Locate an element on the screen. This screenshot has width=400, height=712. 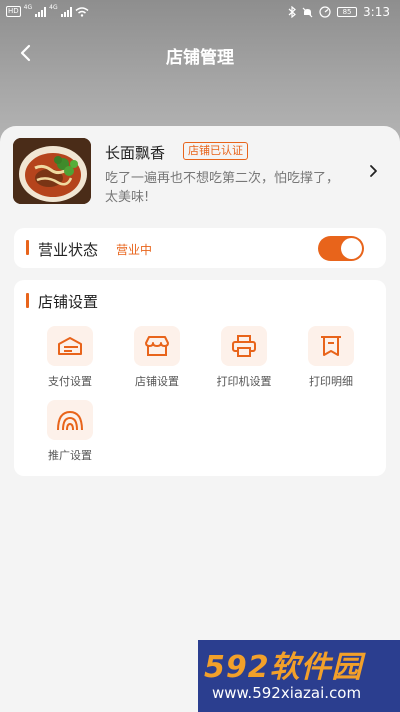
shop-photo is located at coordinates (52, 171).